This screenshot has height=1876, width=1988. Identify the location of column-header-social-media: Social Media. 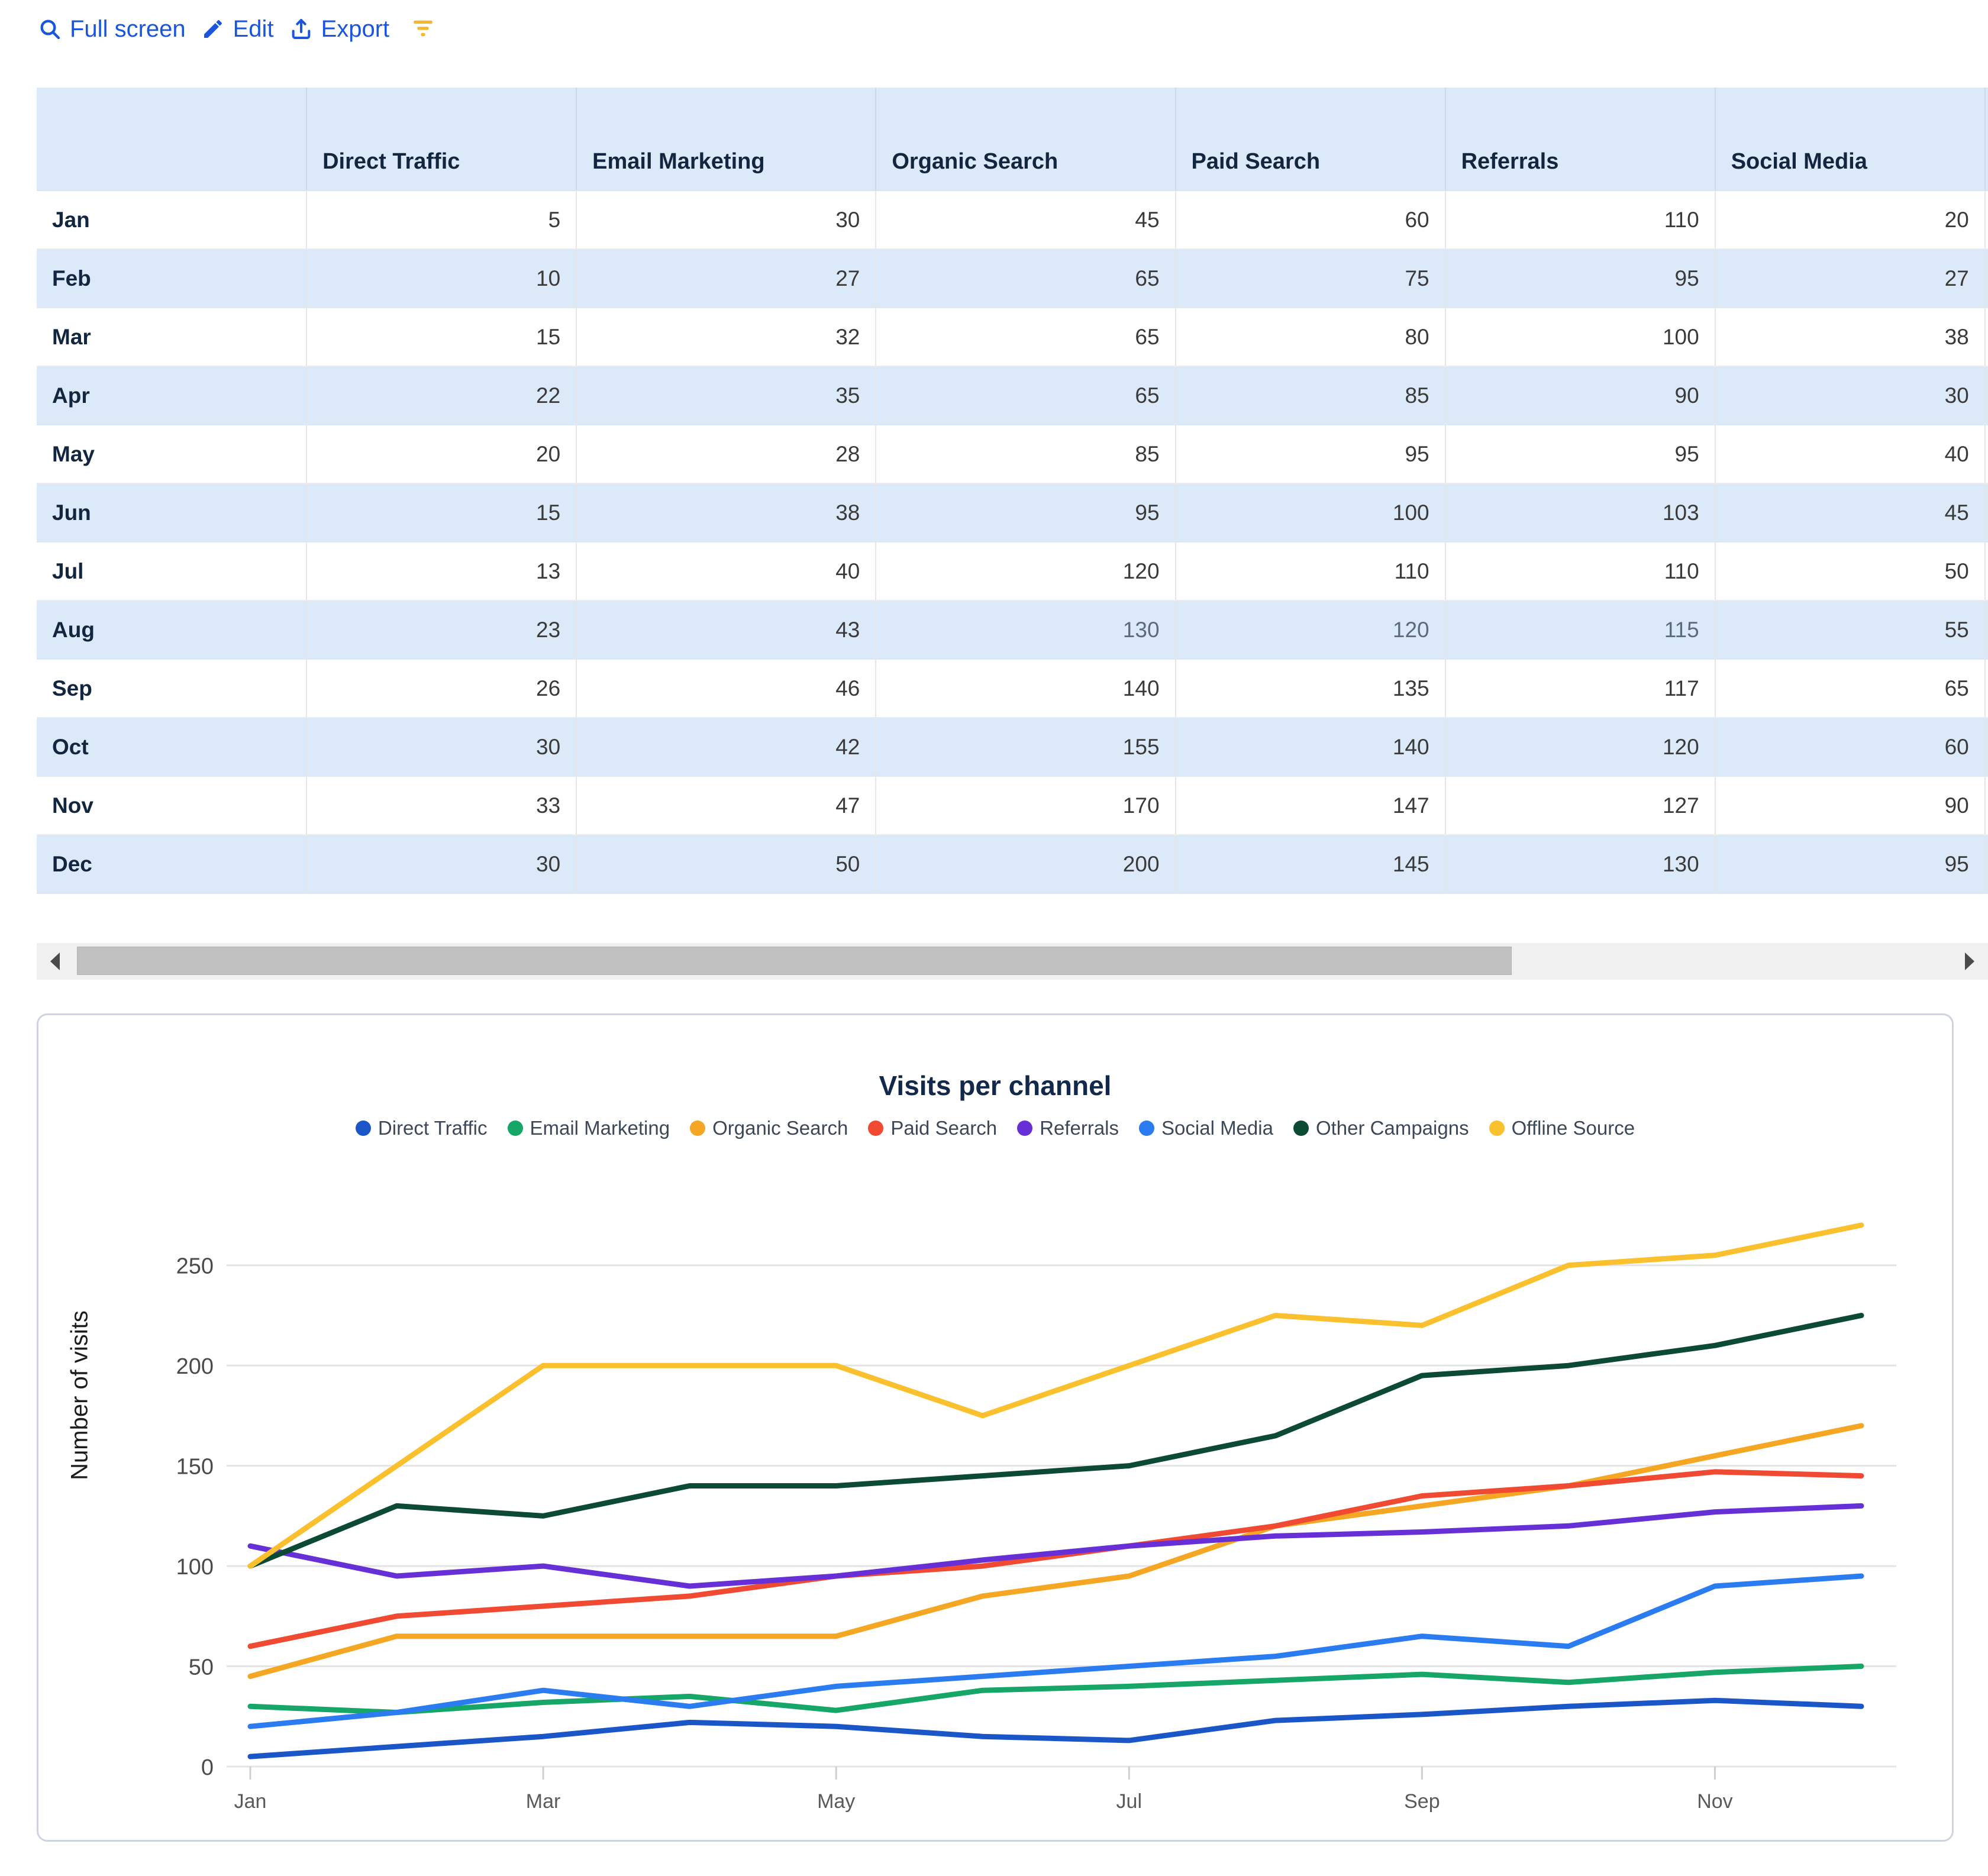
(1850, 139).